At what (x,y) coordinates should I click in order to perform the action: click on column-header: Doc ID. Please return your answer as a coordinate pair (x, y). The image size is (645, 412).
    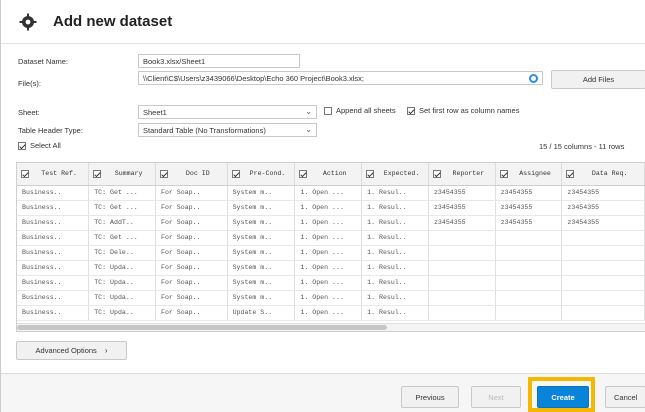
    Looking at the image, I should click on (191, 174).